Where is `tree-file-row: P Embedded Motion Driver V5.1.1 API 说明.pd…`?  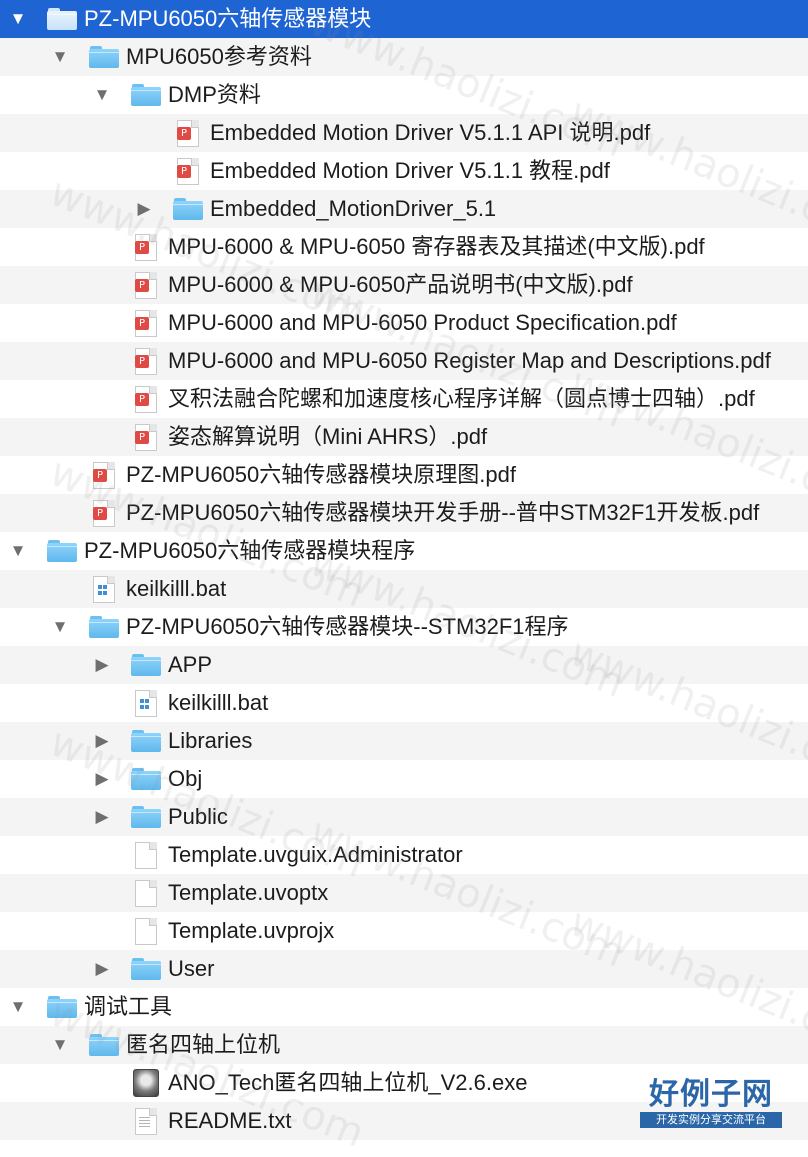 tree-file-row: P Embedded Motion Driver V5.1.1 API 说明.pd… is located at coordinates (404, 133).